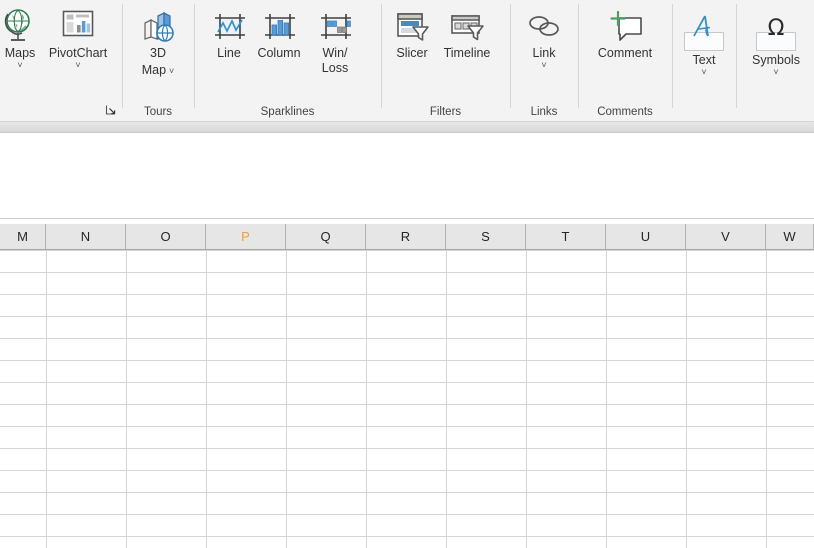 The width and height of the screenshot is (814, 548). I want to click on sparkline-winloss-icon, so click(335, 26).